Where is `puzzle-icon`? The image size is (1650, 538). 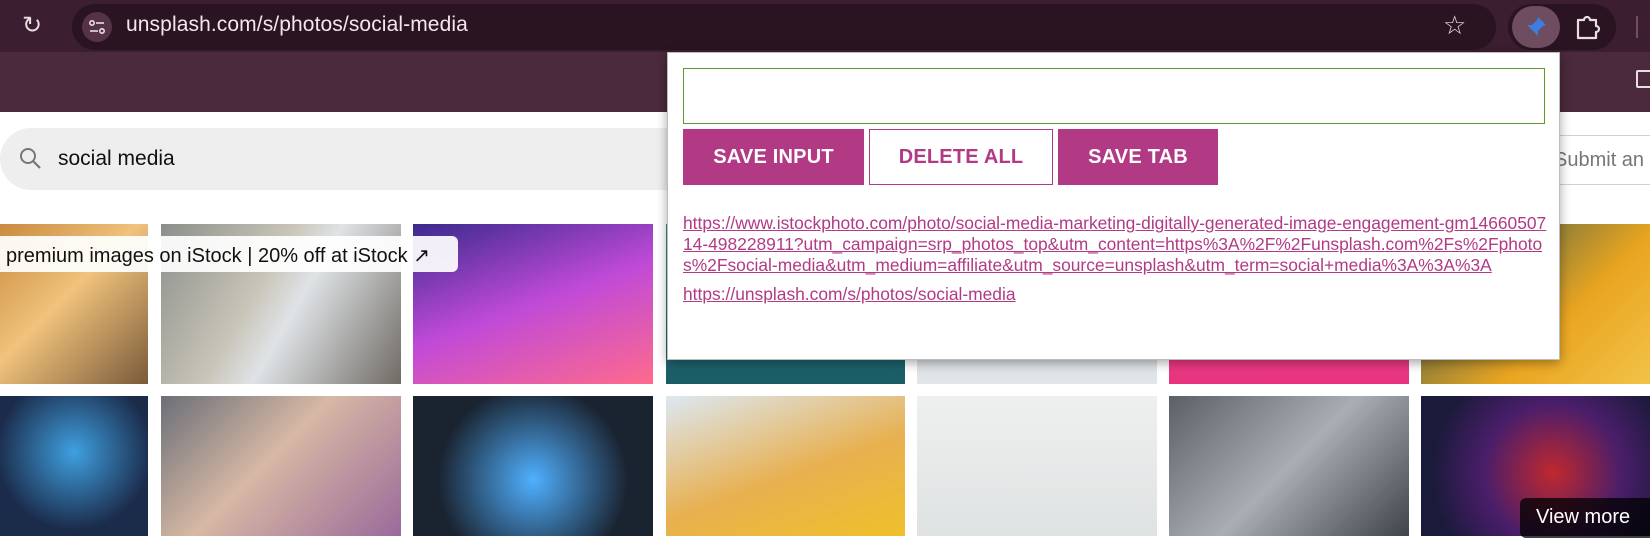
puzzle-icon is located at coordinates (1588, 28).